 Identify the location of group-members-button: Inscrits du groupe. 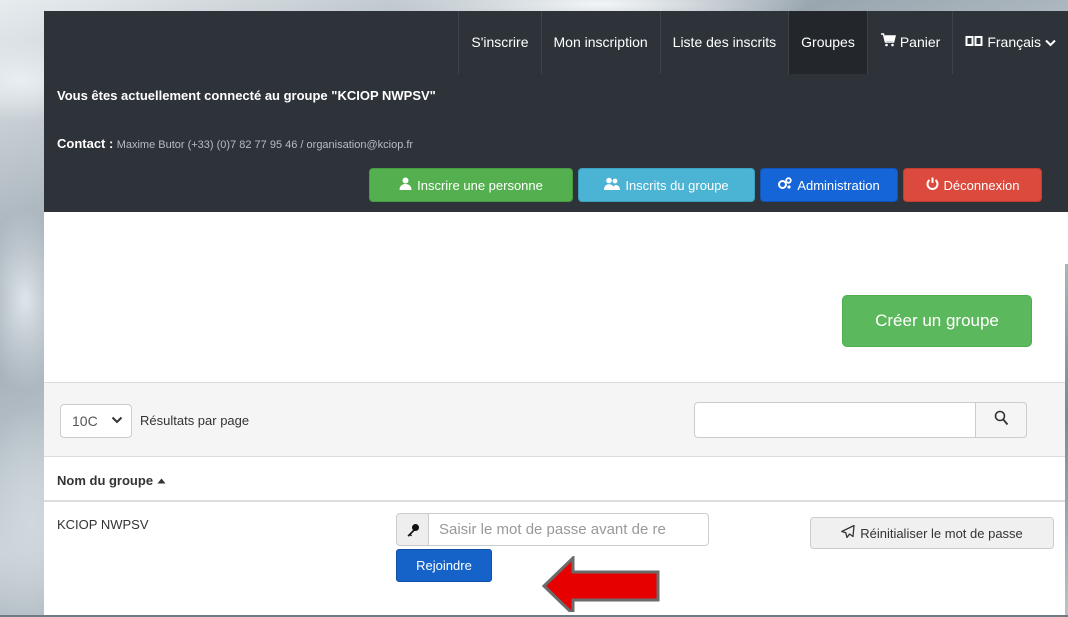
(666, 185).